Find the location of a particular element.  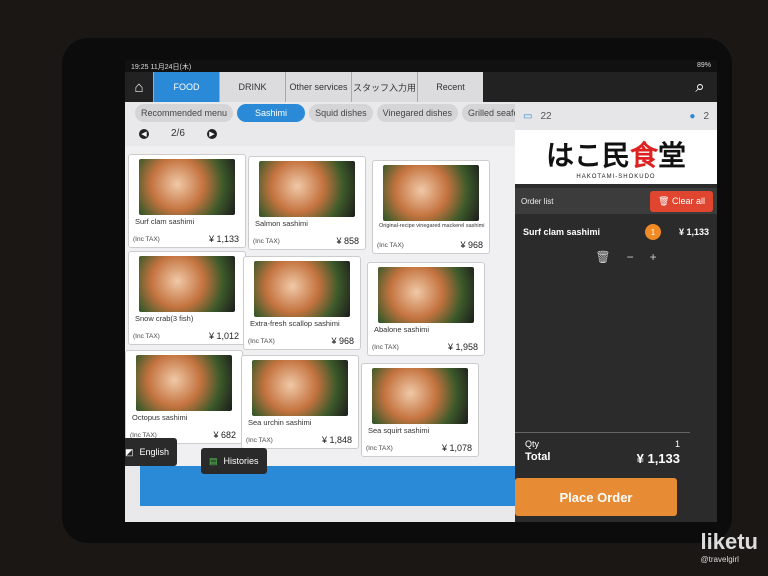

next-page-icon: ▶ is located at coordinates (211, 133).